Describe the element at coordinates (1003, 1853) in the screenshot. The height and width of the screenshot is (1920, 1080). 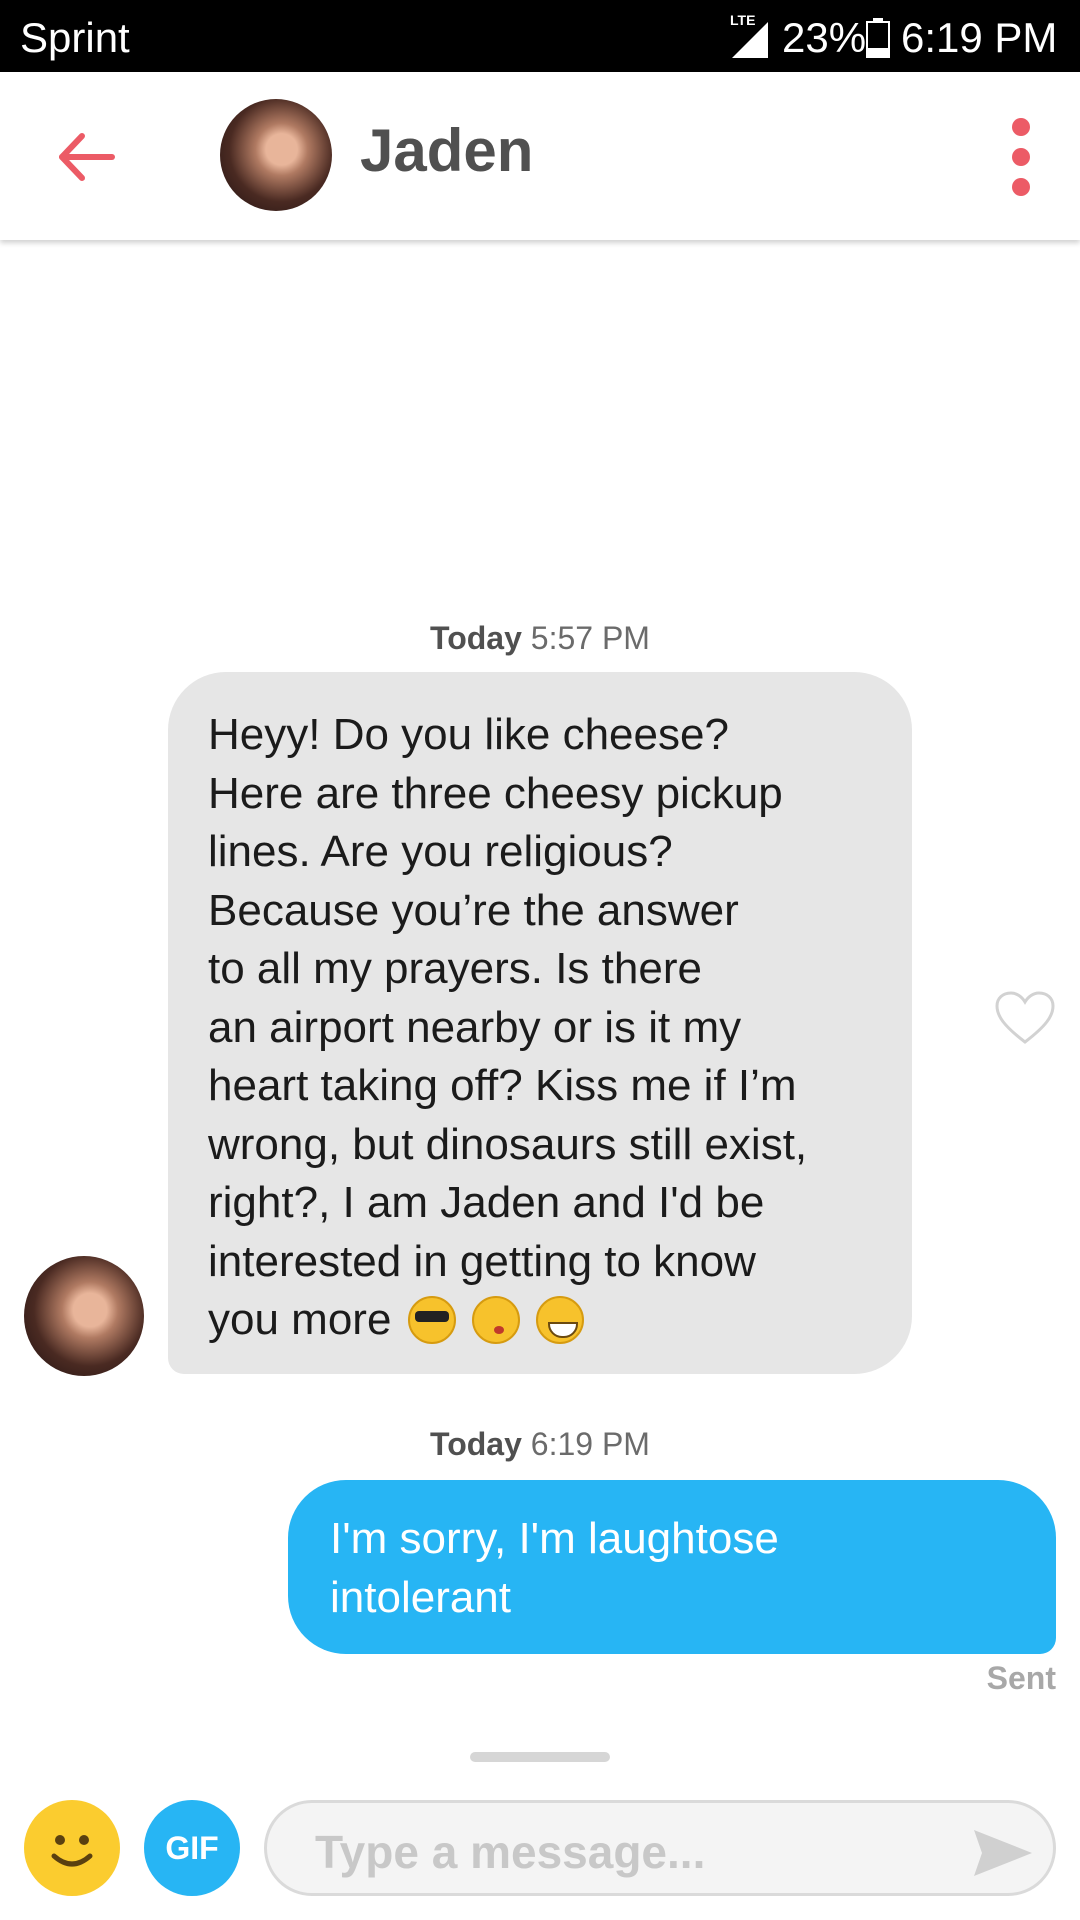
I see `send-icon` at that location.